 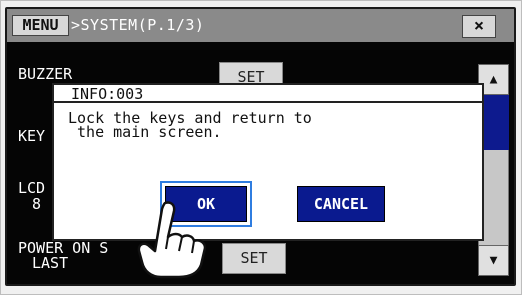 I want to click on dialog-message-line-2: the main screen., so click(x=145, y=132).